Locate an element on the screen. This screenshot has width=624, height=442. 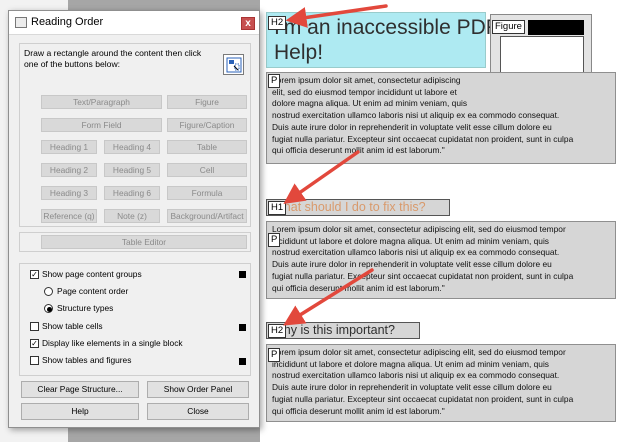
region-select-icon is located at coordinates (234, 65).